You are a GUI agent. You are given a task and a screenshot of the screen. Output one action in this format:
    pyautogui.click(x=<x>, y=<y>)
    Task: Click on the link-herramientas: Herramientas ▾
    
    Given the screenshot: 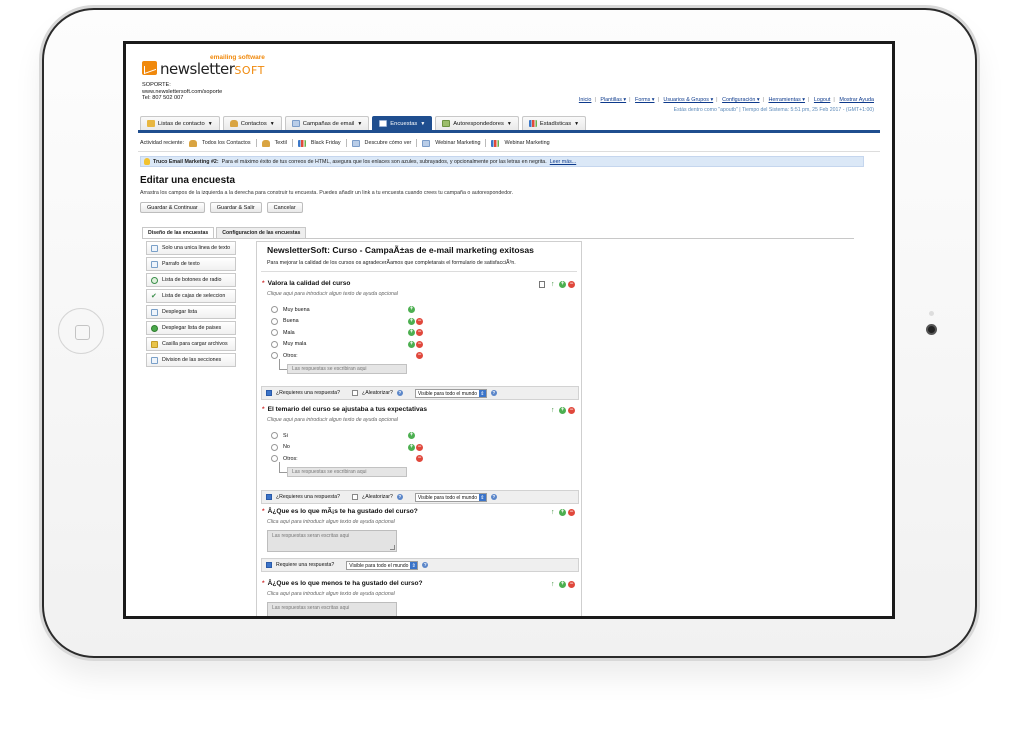 What is the action you would take?
    pyautogui.click(x=786, y=100)
    